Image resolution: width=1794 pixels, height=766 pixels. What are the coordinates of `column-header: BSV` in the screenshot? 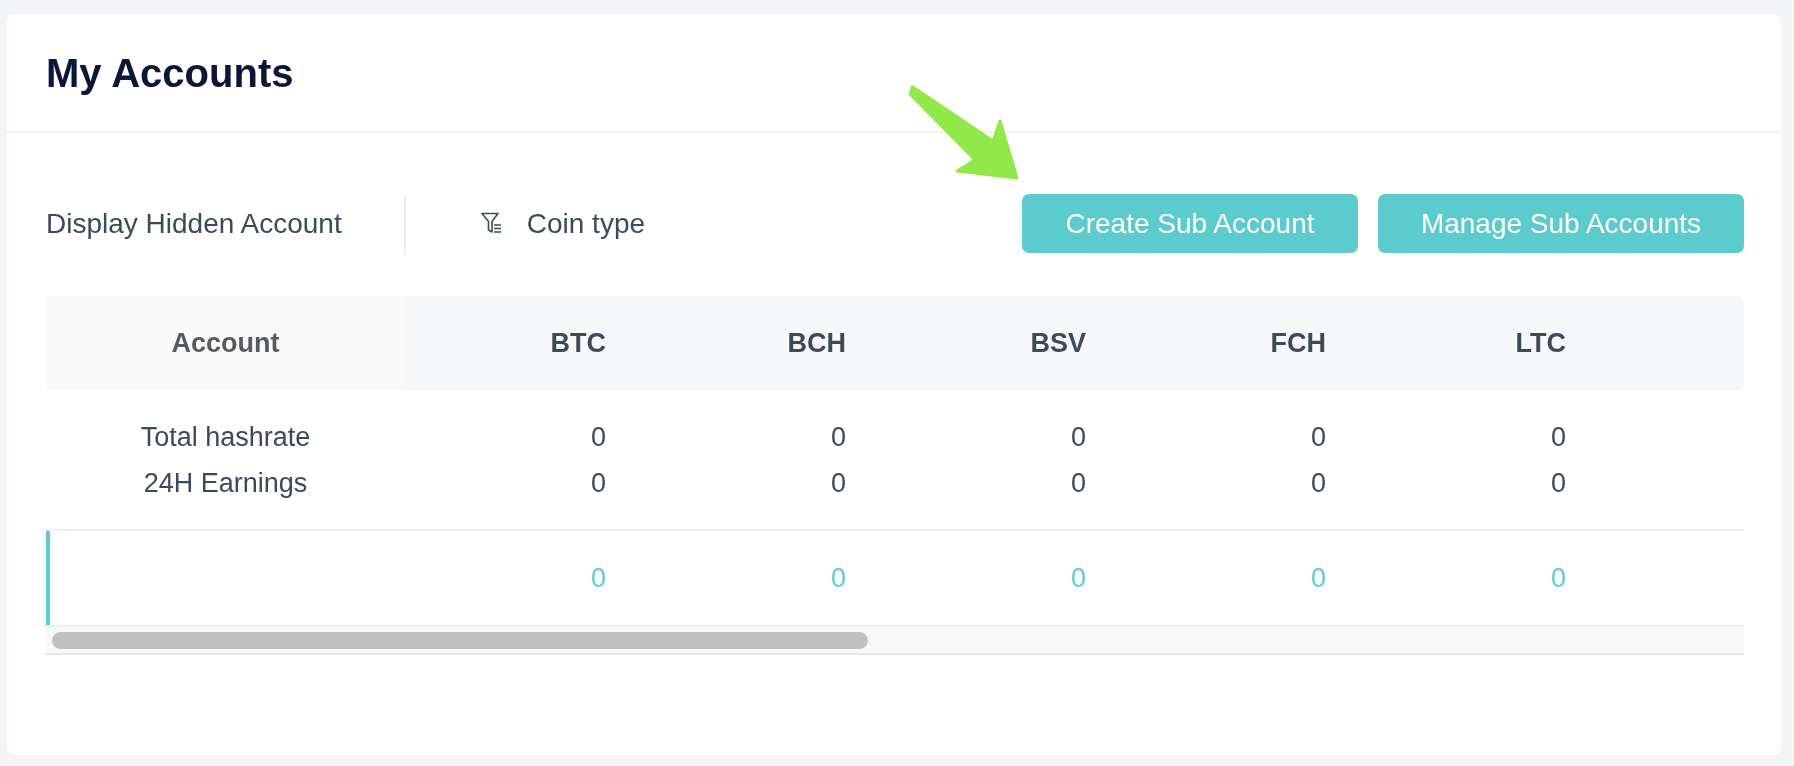 It's located at (1058, 343).